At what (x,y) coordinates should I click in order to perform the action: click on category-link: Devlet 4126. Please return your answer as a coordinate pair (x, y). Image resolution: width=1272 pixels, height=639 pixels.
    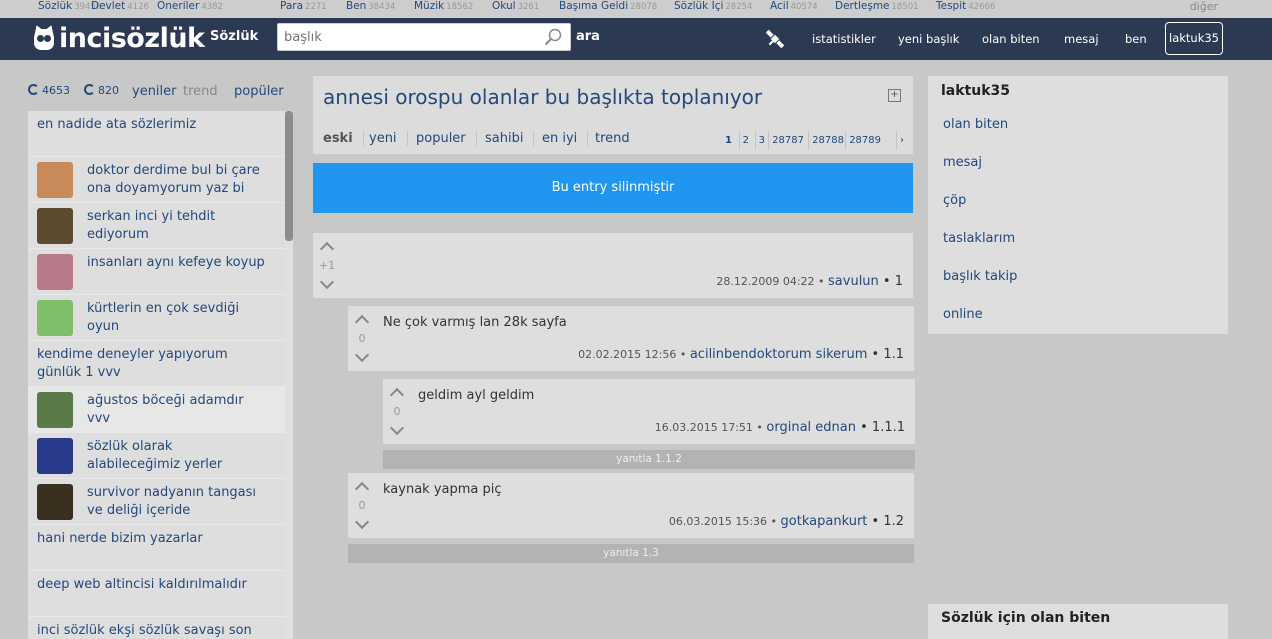
    Looking at the image, I should click on (120, 6).